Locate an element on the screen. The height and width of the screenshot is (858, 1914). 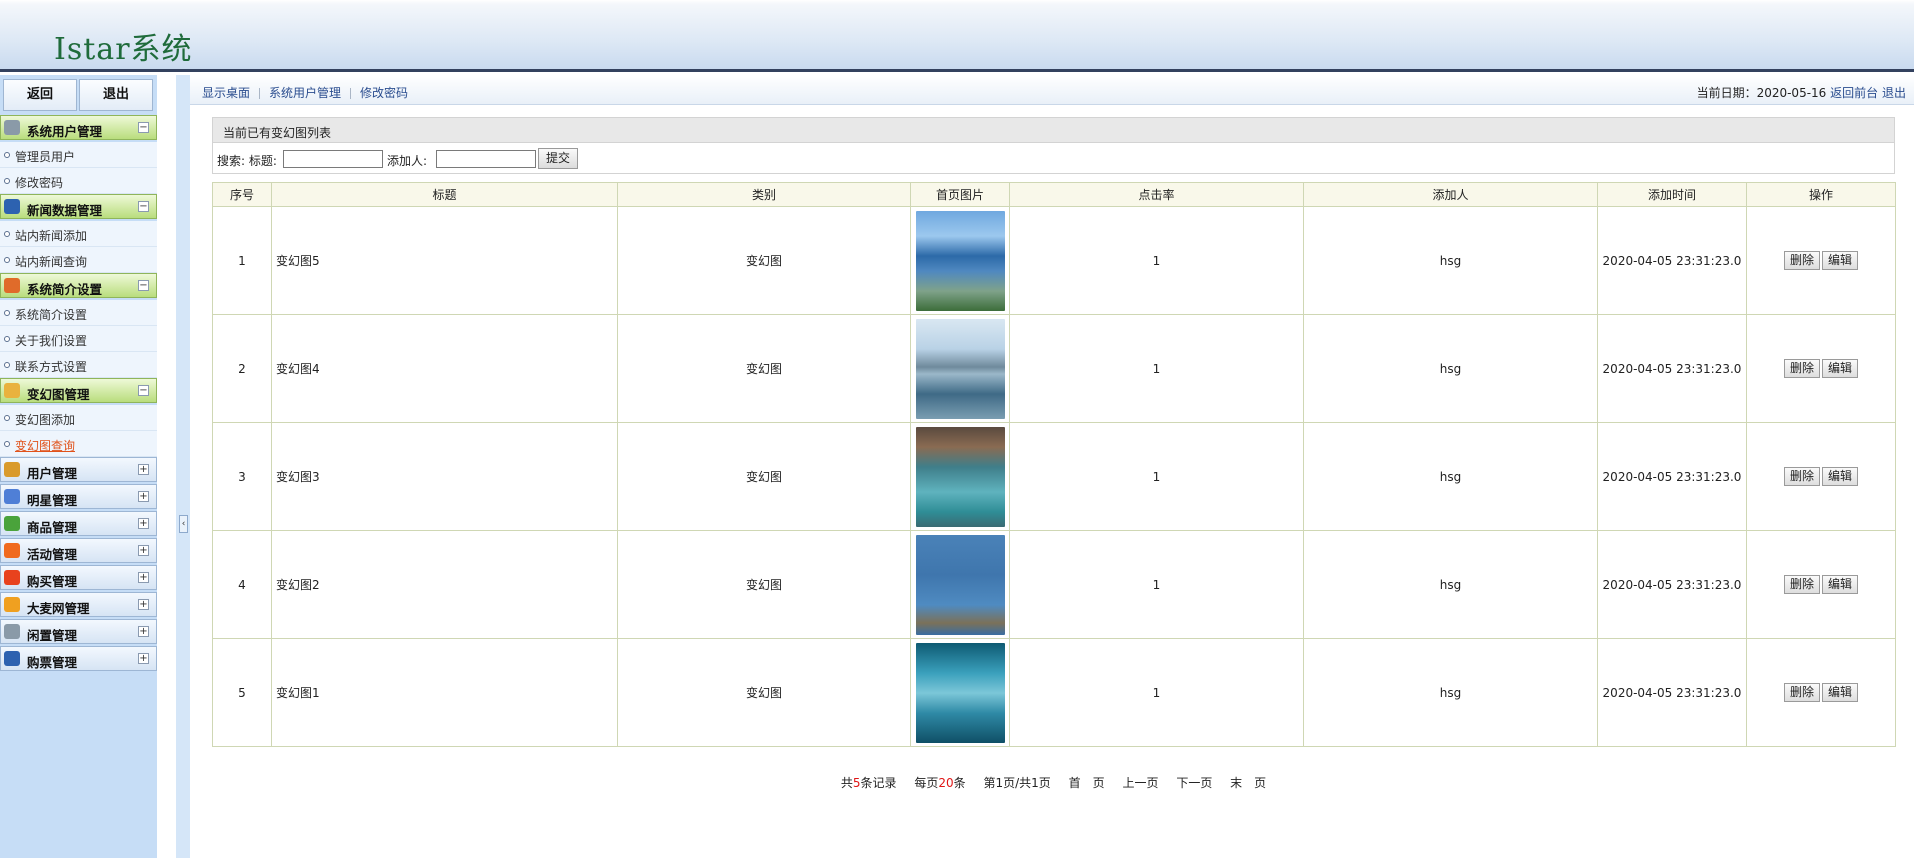
sidebar-group-label: 闲置管理 is located at coordinates (52, 635).